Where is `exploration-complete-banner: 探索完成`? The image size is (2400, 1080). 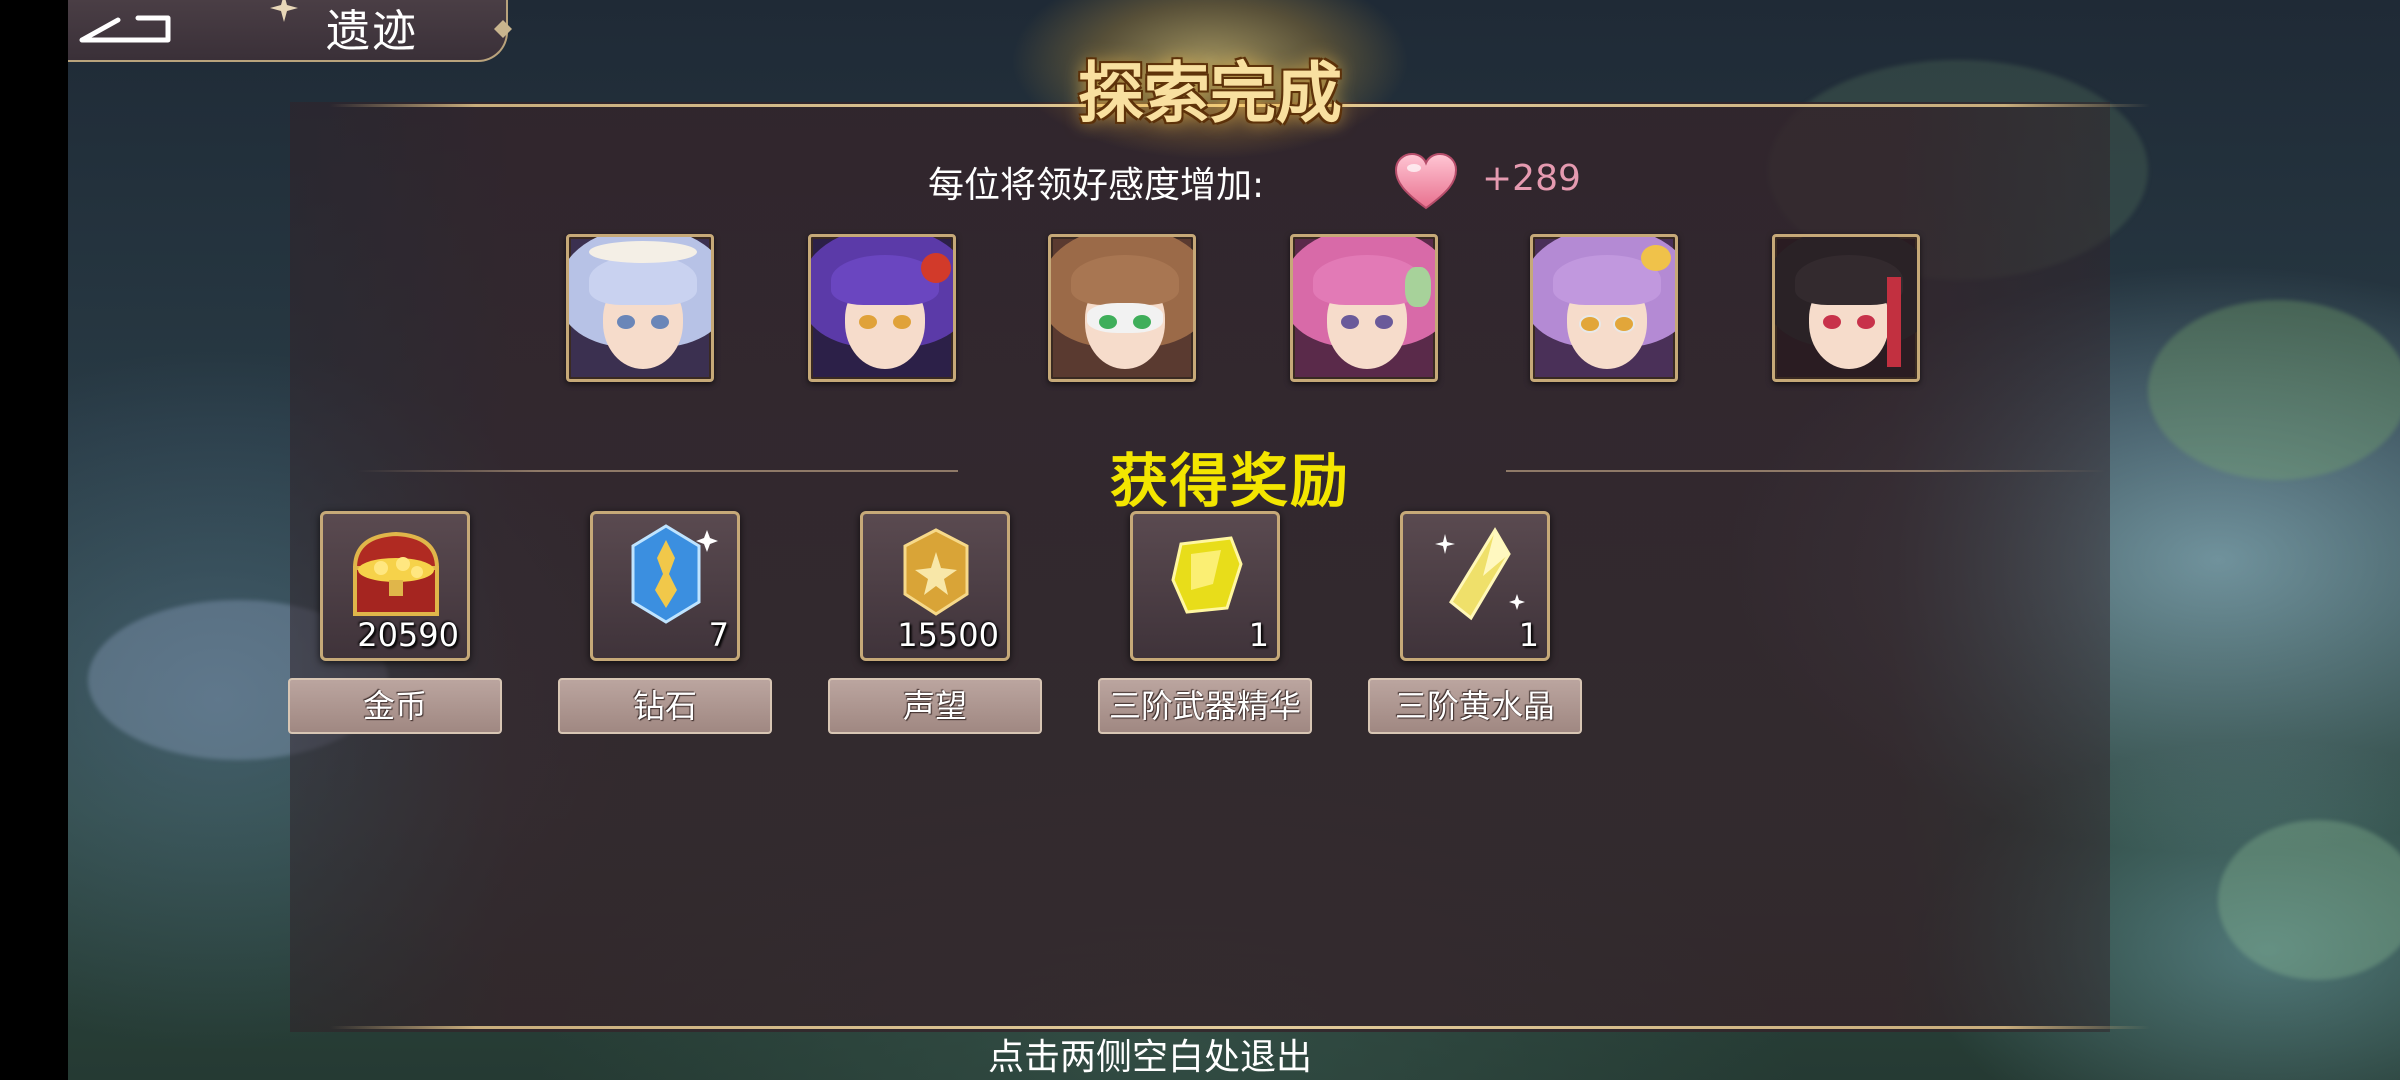
exploration-complete-banner: 探索完成 is located at coordinates (1210, 93).